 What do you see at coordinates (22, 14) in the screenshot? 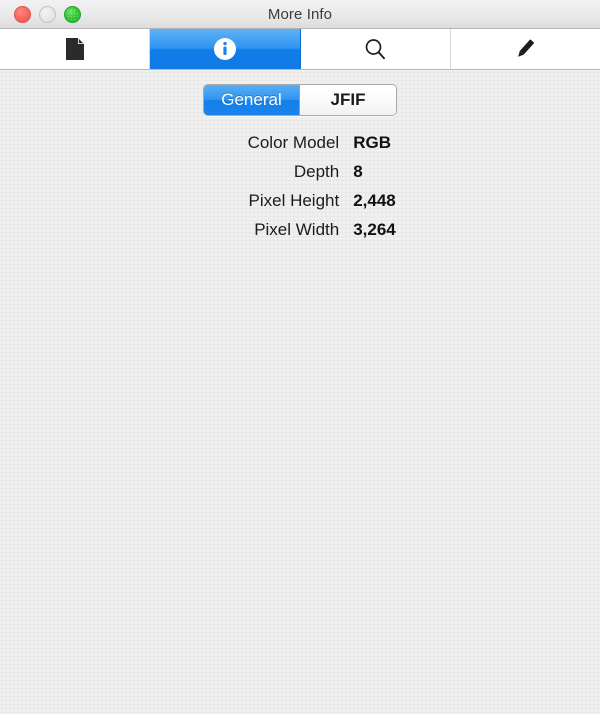
I see `close-traffic-light` at bounding box center [22, 14].